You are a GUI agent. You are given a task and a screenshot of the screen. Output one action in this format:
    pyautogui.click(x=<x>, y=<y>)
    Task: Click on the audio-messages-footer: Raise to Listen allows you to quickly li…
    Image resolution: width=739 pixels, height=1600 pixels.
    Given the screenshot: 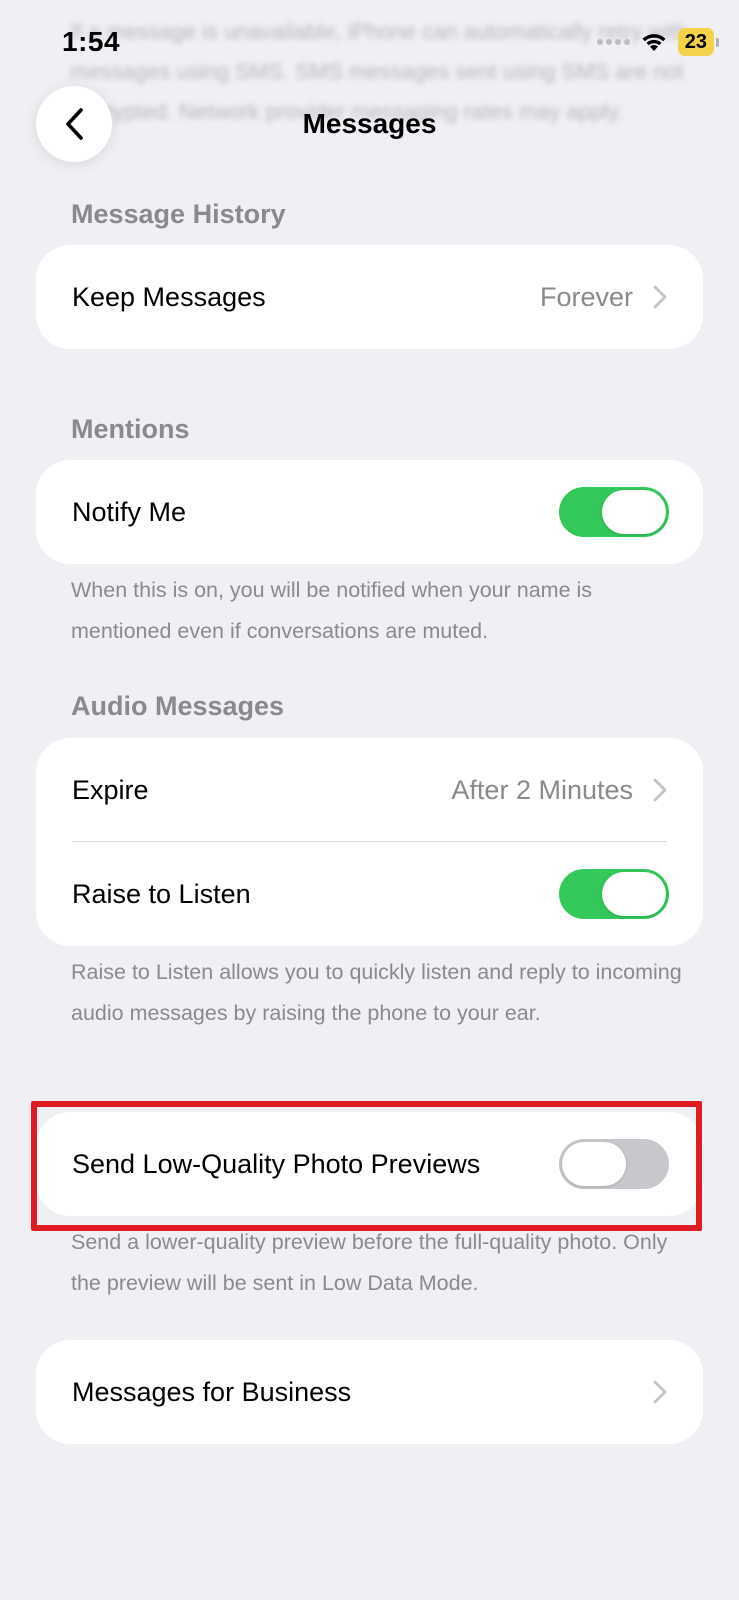 What is the action you would take?
    pyautogui.click(x=376, y=992)
    